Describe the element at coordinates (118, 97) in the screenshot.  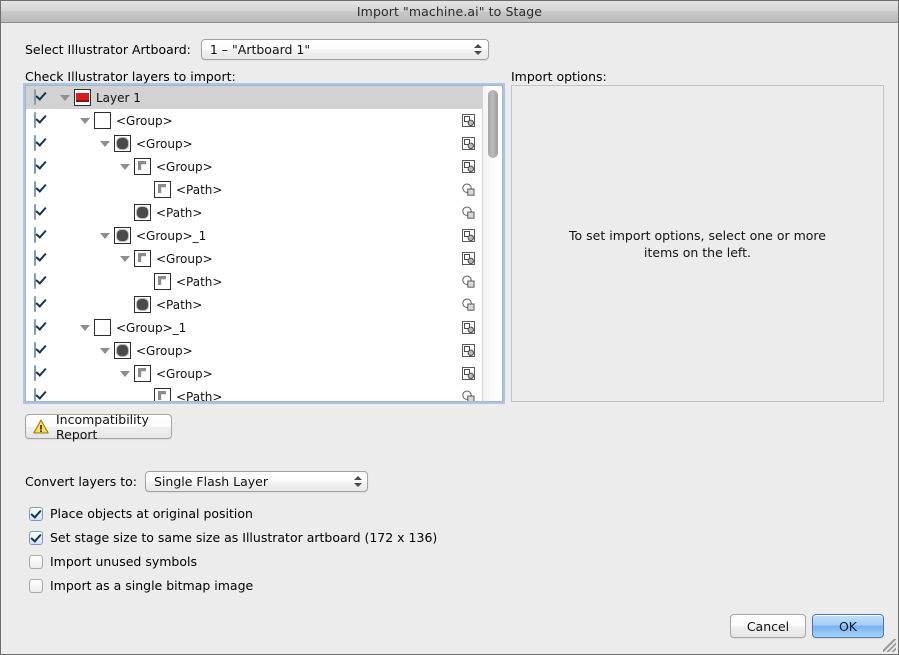
I see `tree-row-label: Layer 1` at that location.